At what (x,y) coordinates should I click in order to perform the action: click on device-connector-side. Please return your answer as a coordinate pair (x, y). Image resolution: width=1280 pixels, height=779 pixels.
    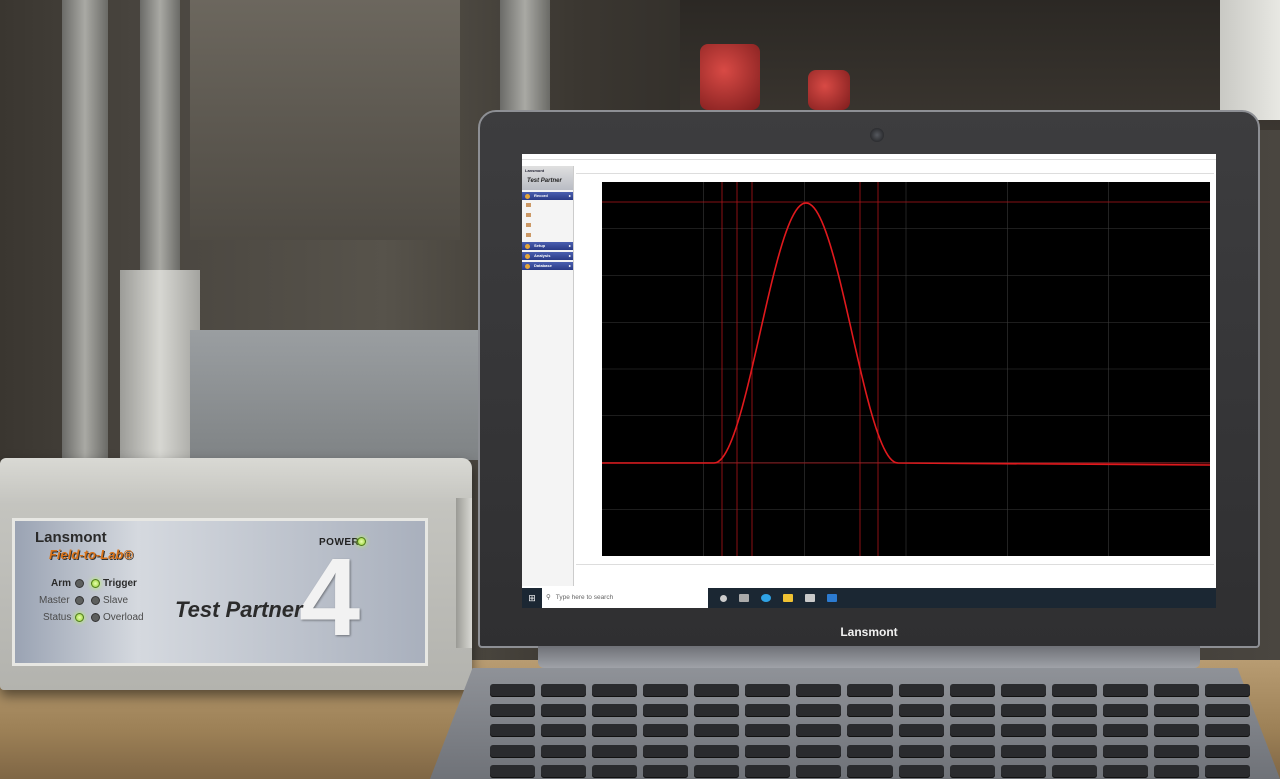
    Looking at the image, I should click on (464, 573).